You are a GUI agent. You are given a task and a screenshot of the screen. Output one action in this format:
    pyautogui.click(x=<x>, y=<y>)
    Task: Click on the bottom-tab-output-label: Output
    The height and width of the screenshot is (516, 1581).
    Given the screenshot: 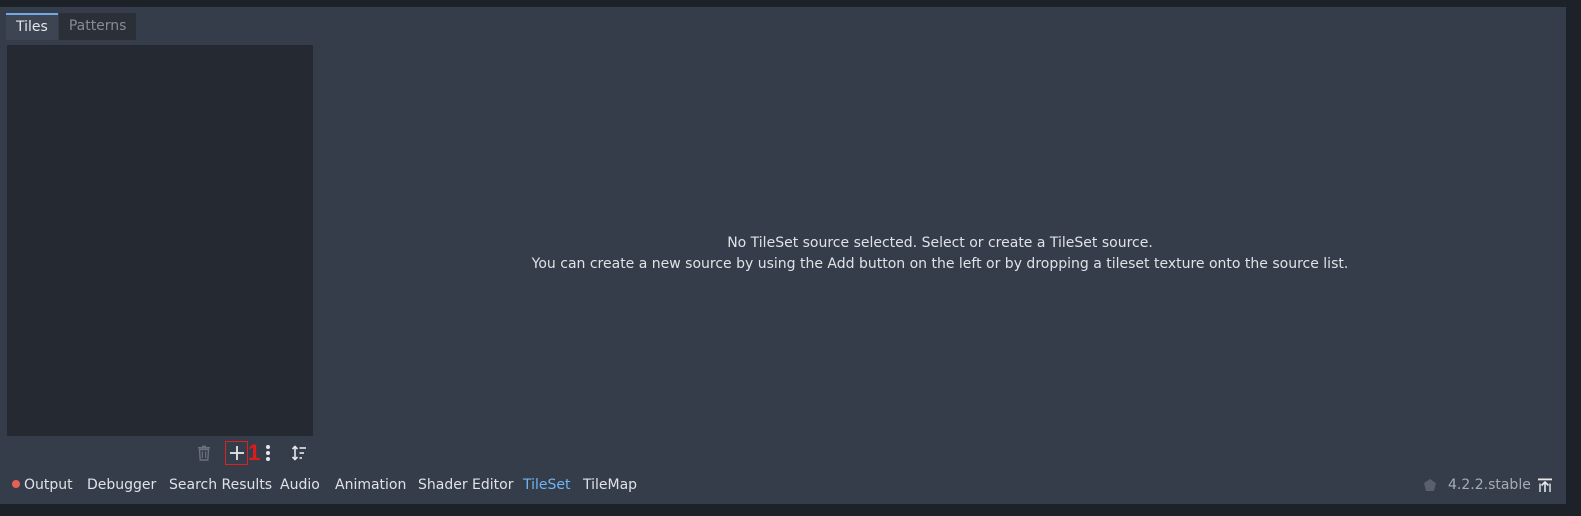 What is the action you would take?
    pyautogui.click(x=48, y=485)
    